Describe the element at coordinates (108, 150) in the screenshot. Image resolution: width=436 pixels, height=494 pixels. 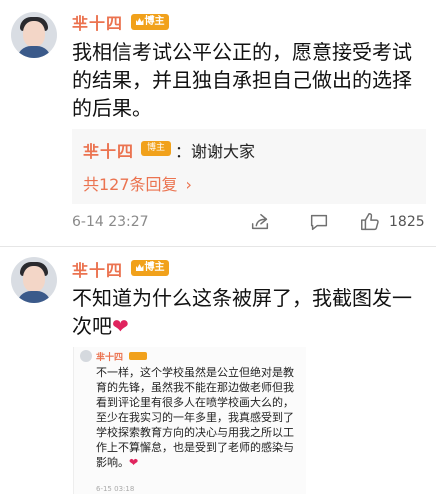
I see `reply-username: 芈十四` at that location.